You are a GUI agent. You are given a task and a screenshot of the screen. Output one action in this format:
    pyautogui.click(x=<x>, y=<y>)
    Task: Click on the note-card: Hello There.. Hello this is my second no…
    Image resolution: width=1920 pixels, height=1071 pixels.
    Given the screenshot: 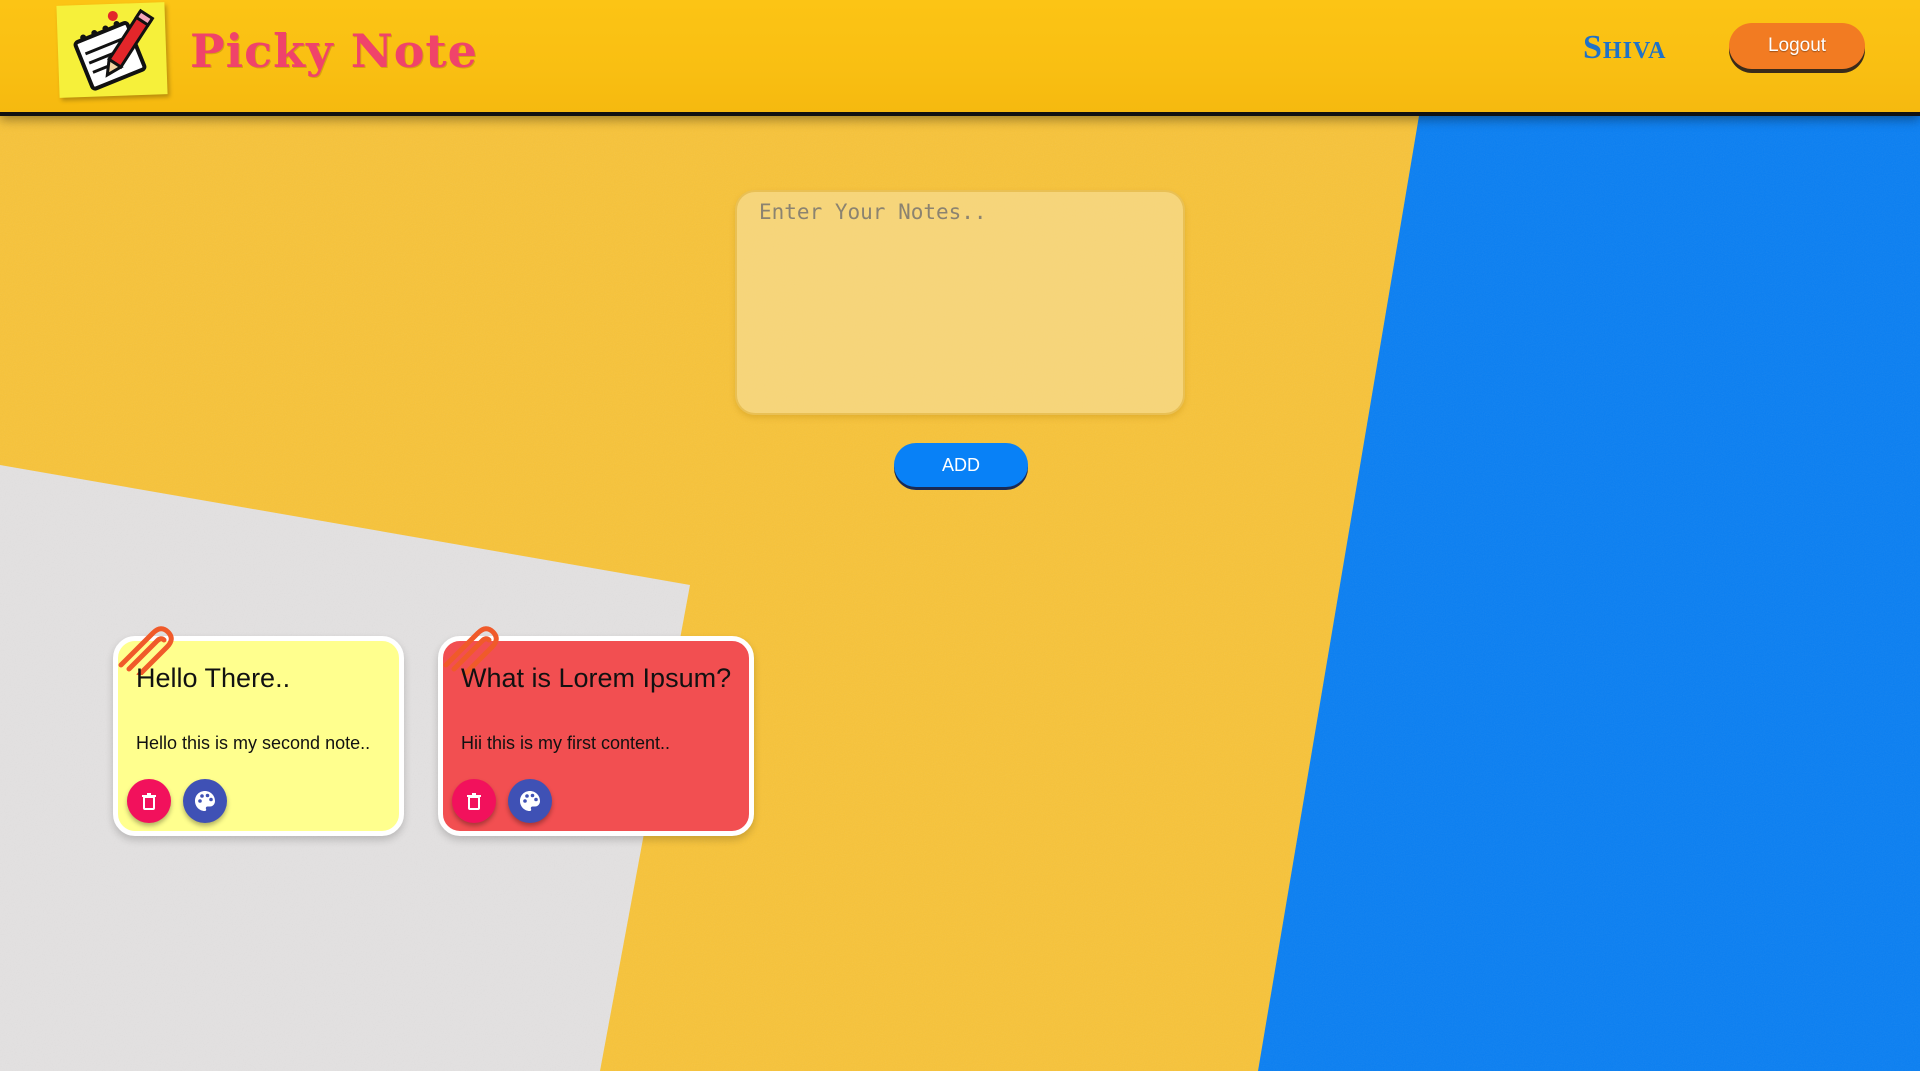 What is the action you would take?
    pyautogui.click(x=258, y=731)
    